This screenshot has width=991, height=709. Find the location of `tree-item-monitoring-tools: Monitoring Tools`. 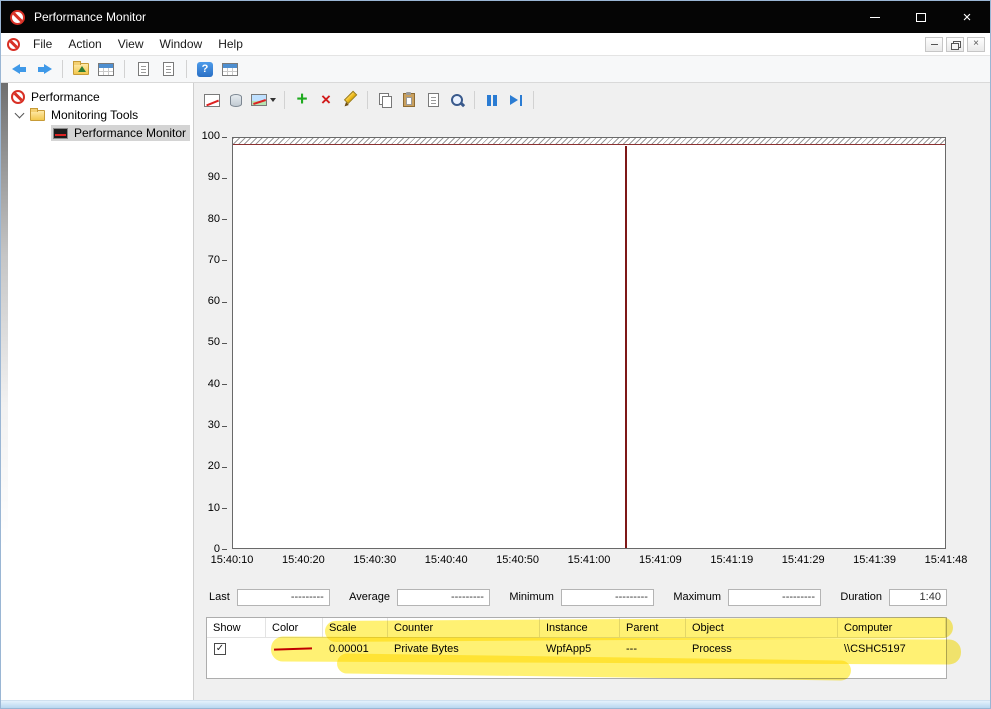

tree-item-monitoring-tools: Monitoring Tools is located at coordinates (97, 115).